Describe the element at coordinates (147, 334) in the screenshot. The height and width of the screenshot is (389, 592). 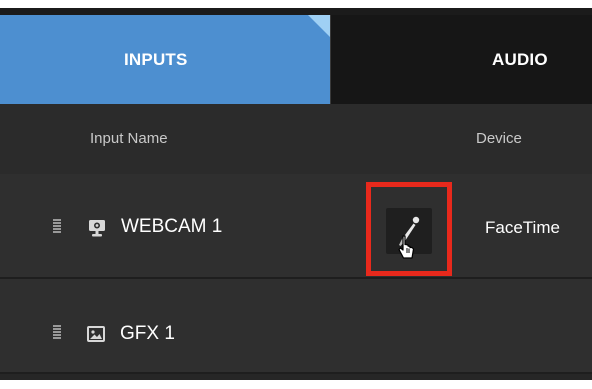
I see `input-name-label: GFX 1` at that location.